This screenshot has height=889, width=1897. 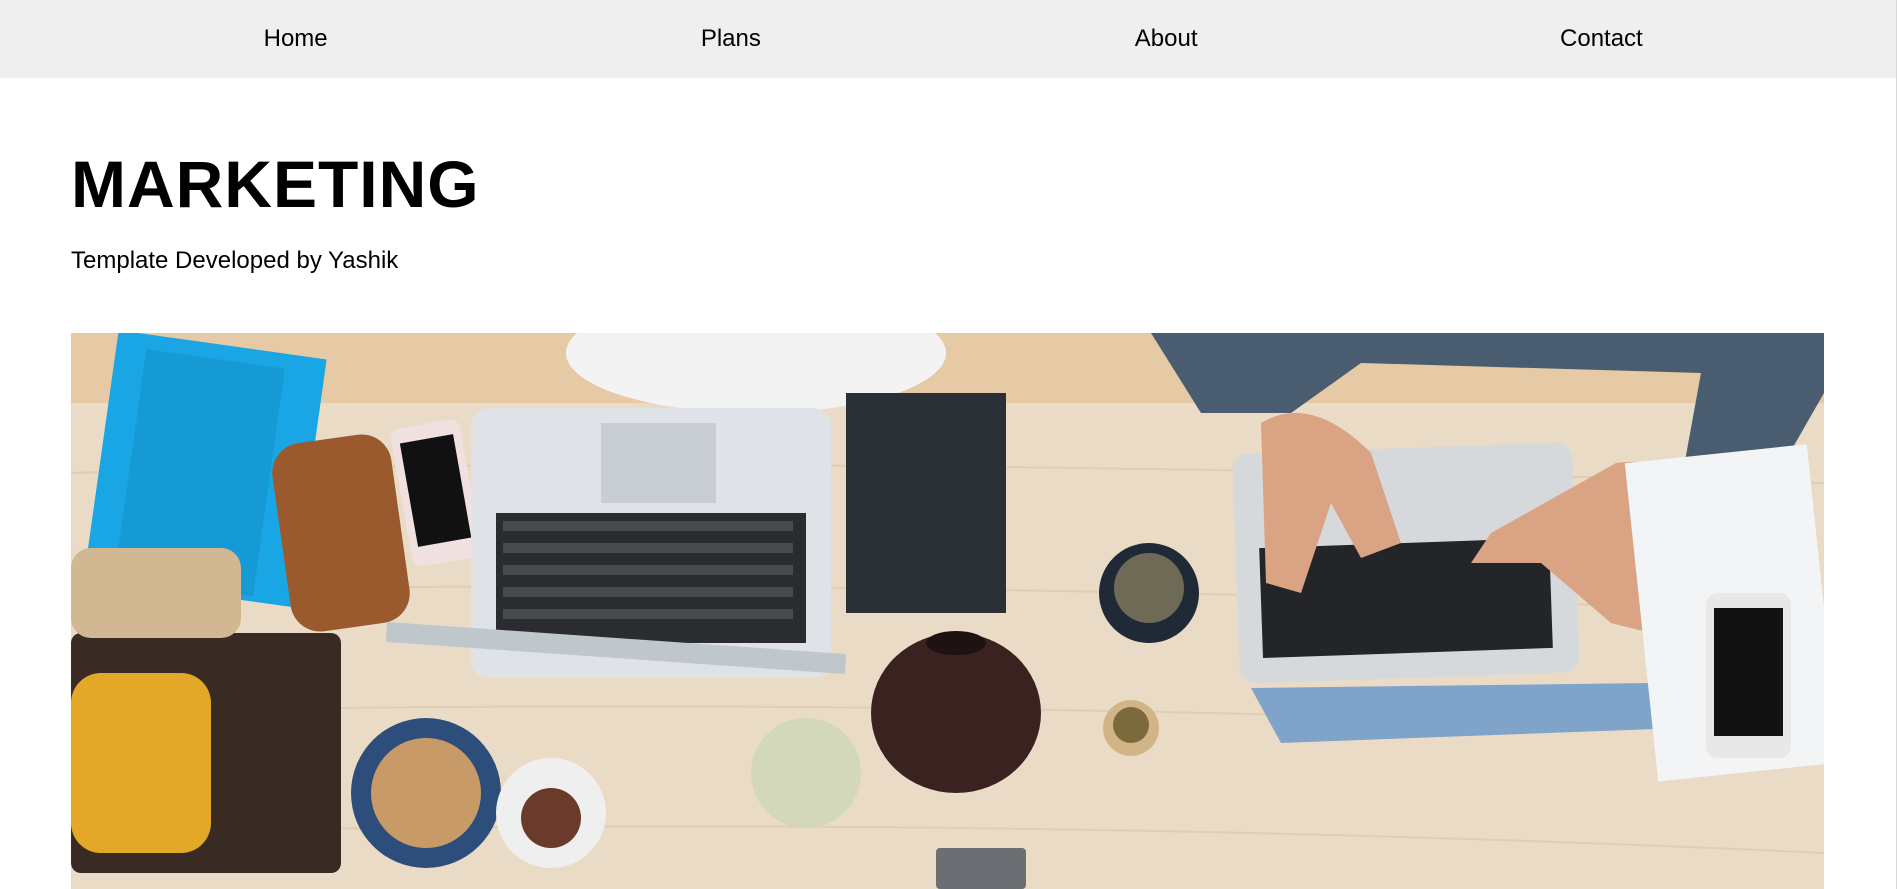 What do you see at coordinates (275, 184) in the screenshot?
I see `page-title: MARKETING` at bounding box center [275, 184].